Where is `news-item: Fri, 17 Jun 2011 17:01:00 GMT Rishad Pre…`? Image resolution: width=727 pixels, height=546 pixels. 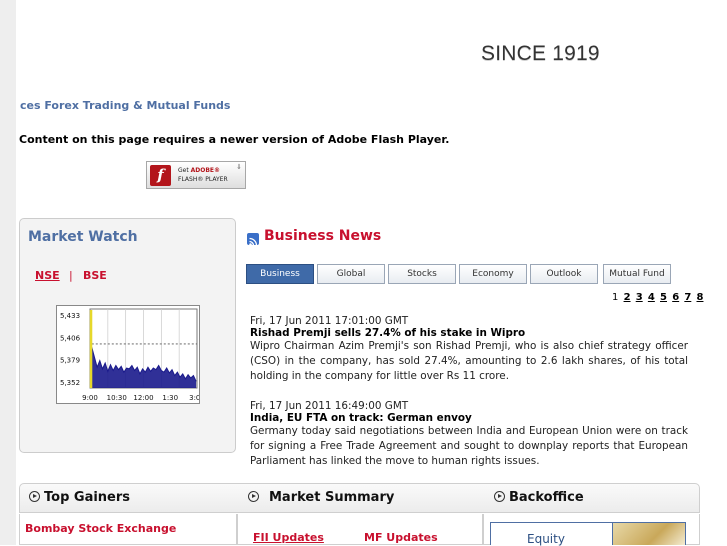
news-item: Fri, 17 Jun 2011 17:01:00 GMT Rishad Pre… is located at coordinates (469, 349).